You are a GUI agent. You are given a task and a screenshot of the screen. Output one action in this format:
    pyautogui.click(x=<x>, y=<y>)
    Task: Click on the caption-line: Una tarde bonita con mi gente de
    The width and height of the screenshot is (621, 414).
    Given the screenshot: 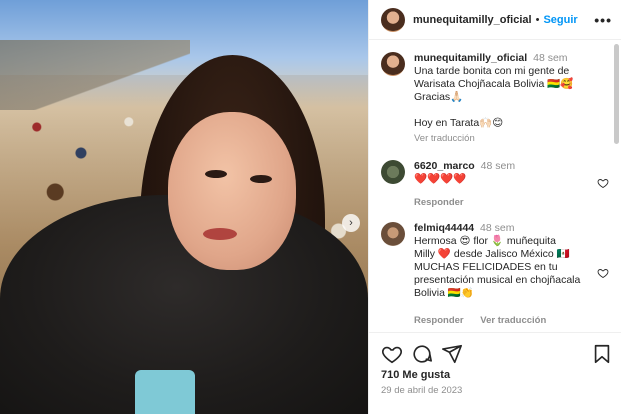 What is the action you would take?
    pyautogui.click(x=492, y=71)
    